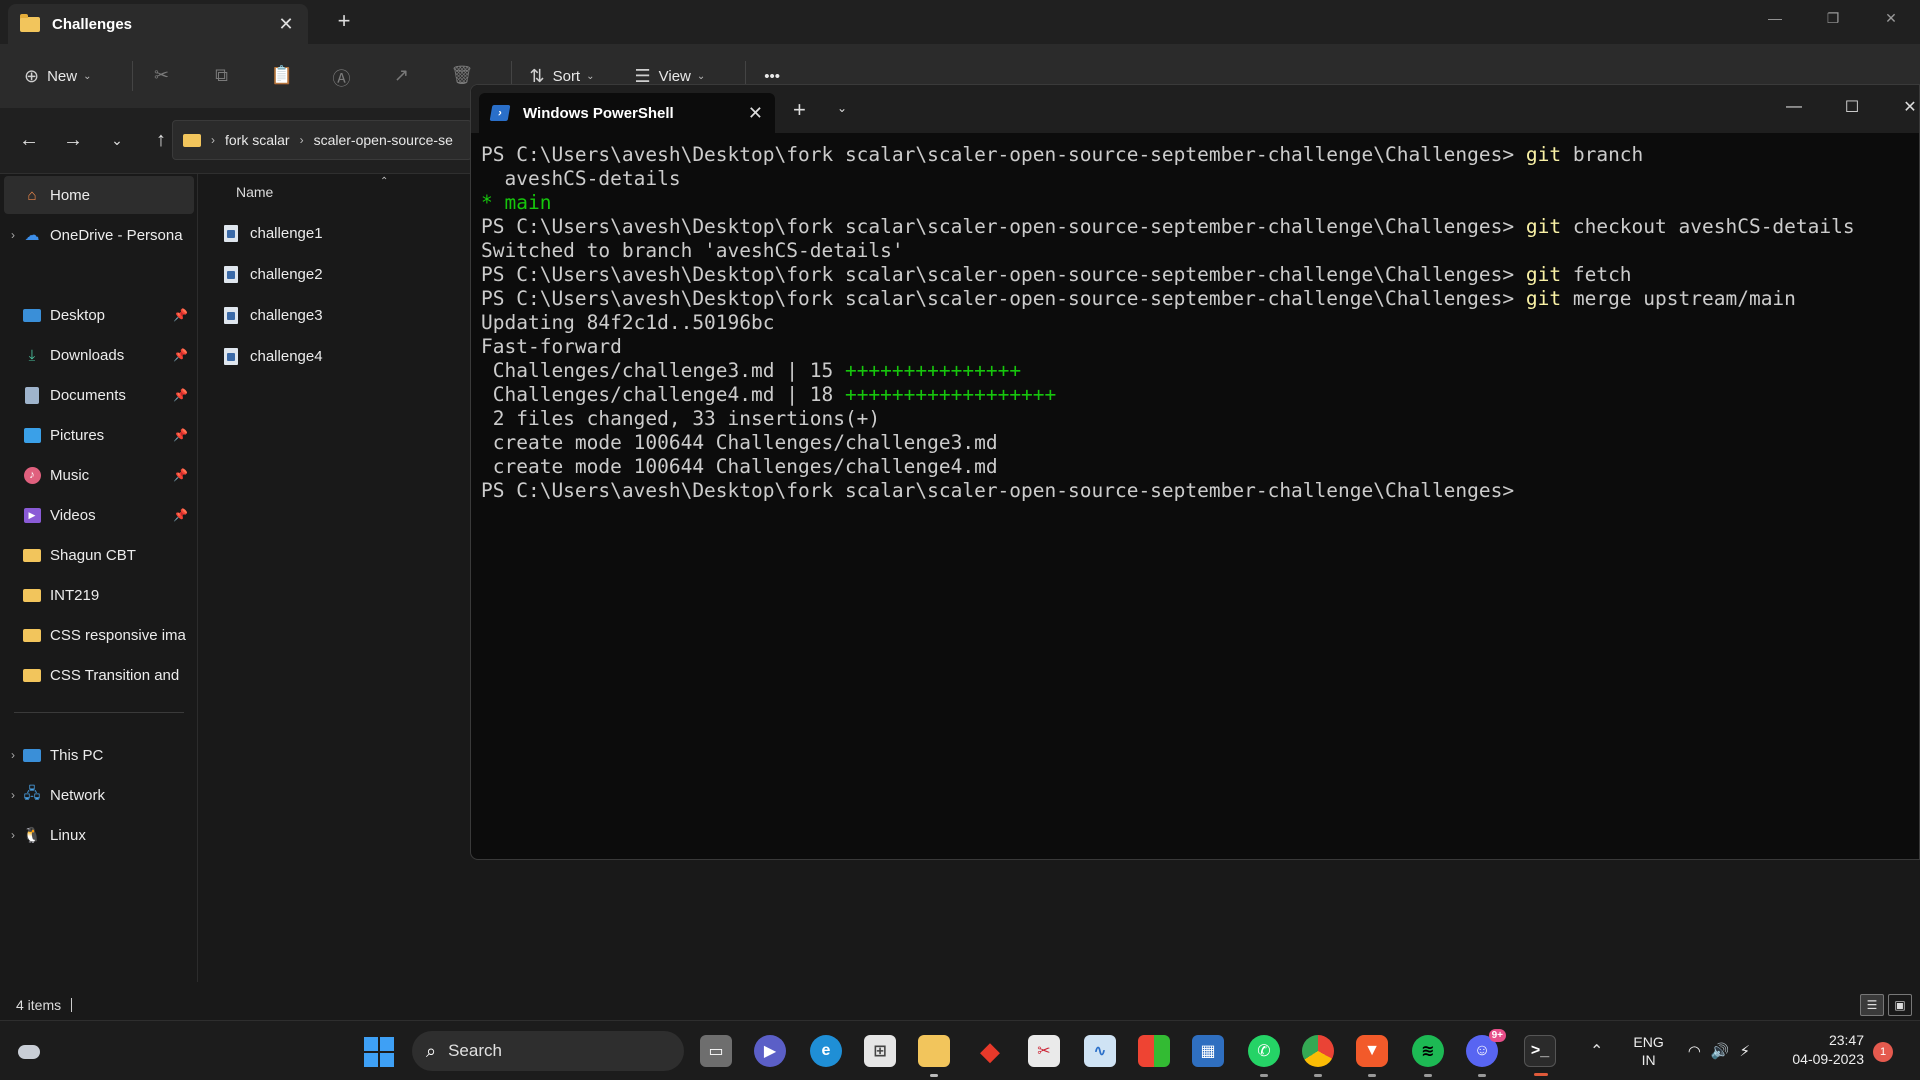 The image size is (1920, 1080). What do you see at coordinates (273, 274) in the screenshot?
I see `list-item: challenge2` at bounding box center [273, 274].